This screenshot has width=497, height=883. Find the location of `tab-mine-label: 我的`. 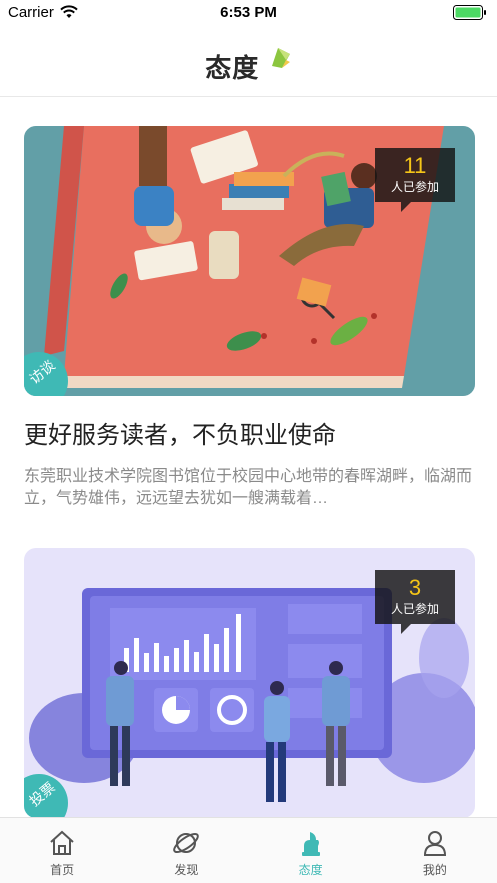

tab-mine-label: 我的 is located at coordinates (434, 870).